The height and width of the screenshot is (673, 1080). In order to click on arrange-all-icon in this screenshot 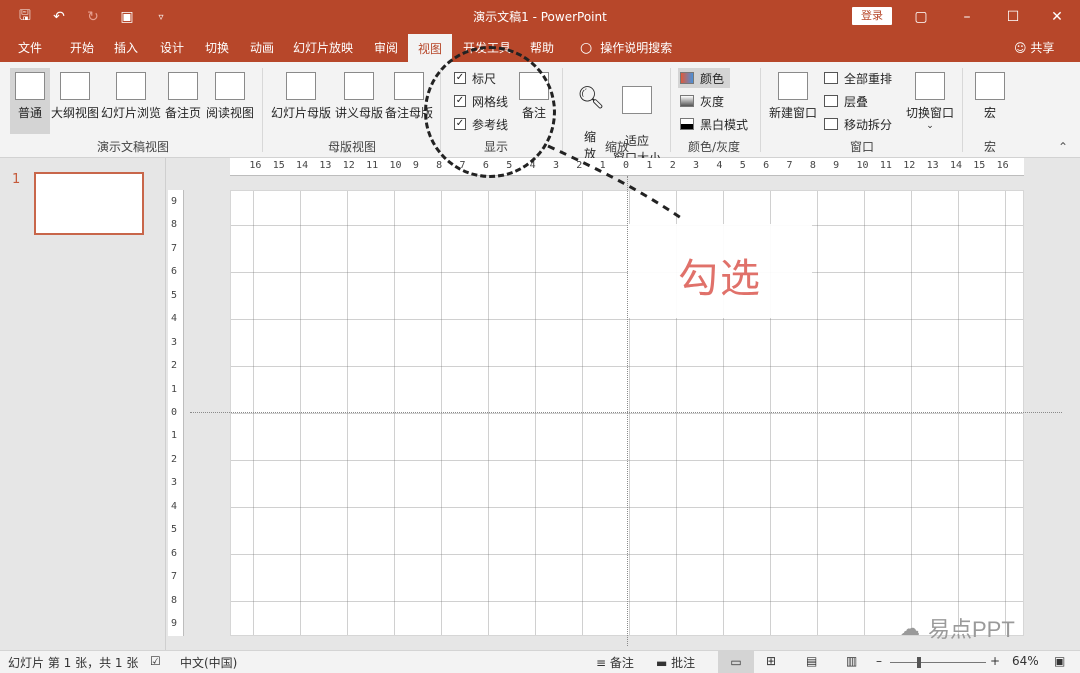, I will do `click(831, 78)`.